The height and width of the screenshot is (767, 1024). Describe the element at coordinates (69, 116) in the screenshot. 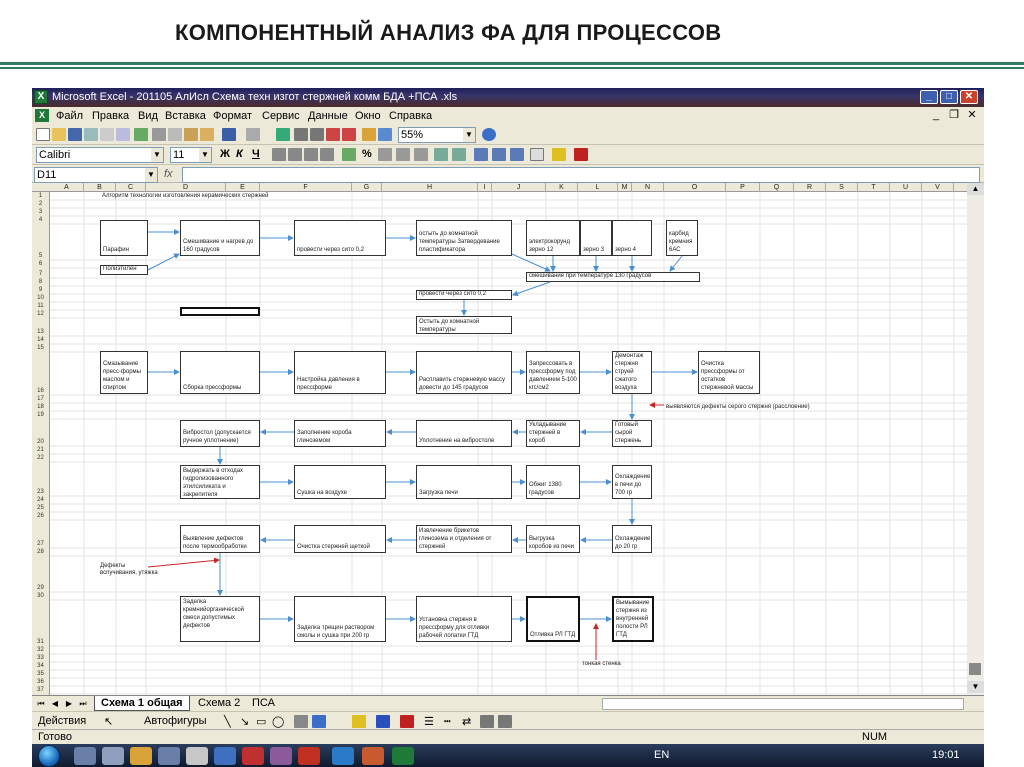

I see `menu-file: Файл` at that location.